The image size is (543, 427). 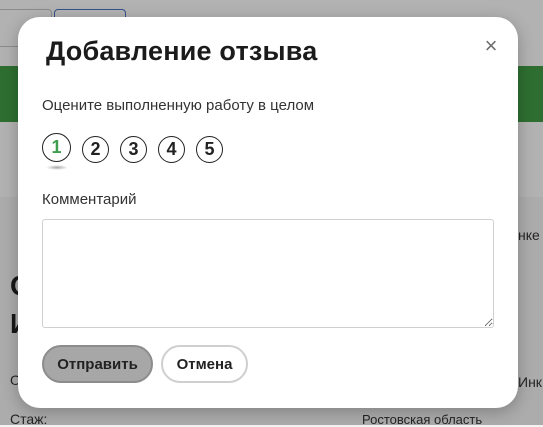 What do you see at coordinates (171, 149) in the screenshot?
I see `rating-option-4: 4` at bounding box center [171, 149].